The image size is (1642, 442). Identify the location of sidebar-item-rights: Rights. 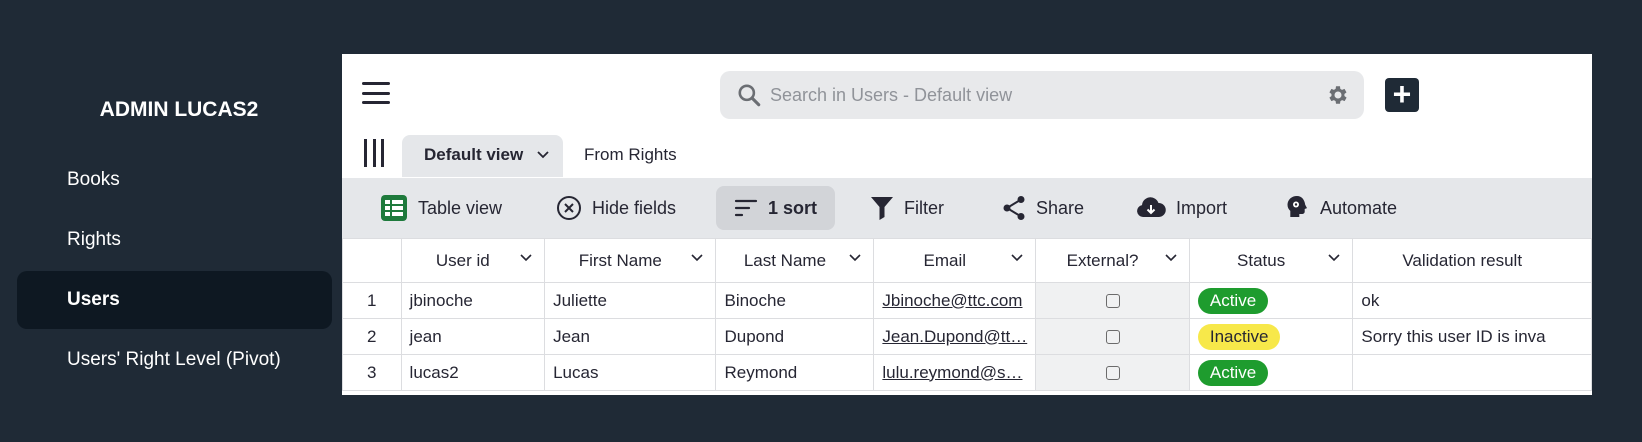
(174, 240).